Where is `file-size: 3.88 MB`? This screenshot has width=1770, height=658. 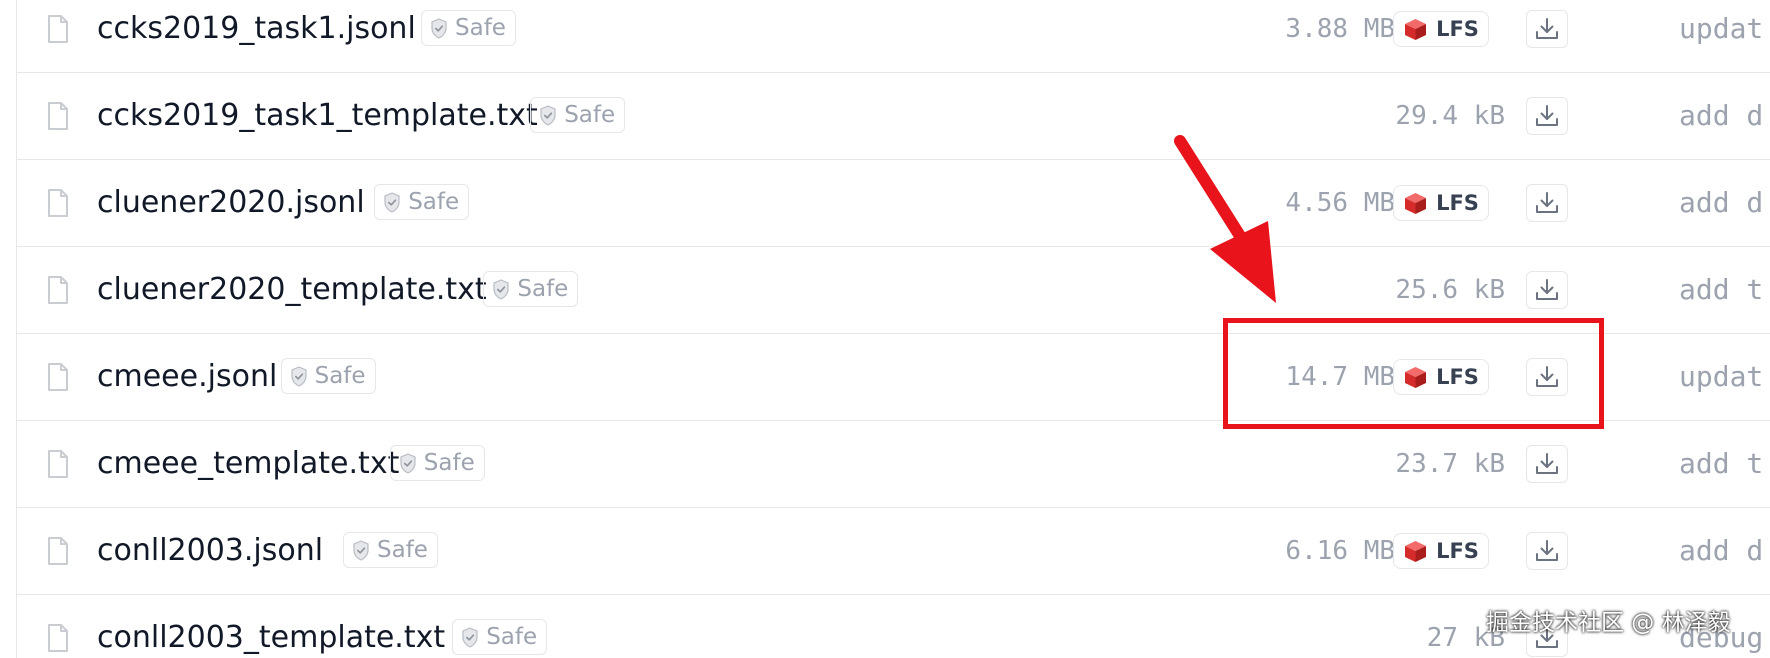
file-size: 3.88 MB is located at coordinates (1340, 29).